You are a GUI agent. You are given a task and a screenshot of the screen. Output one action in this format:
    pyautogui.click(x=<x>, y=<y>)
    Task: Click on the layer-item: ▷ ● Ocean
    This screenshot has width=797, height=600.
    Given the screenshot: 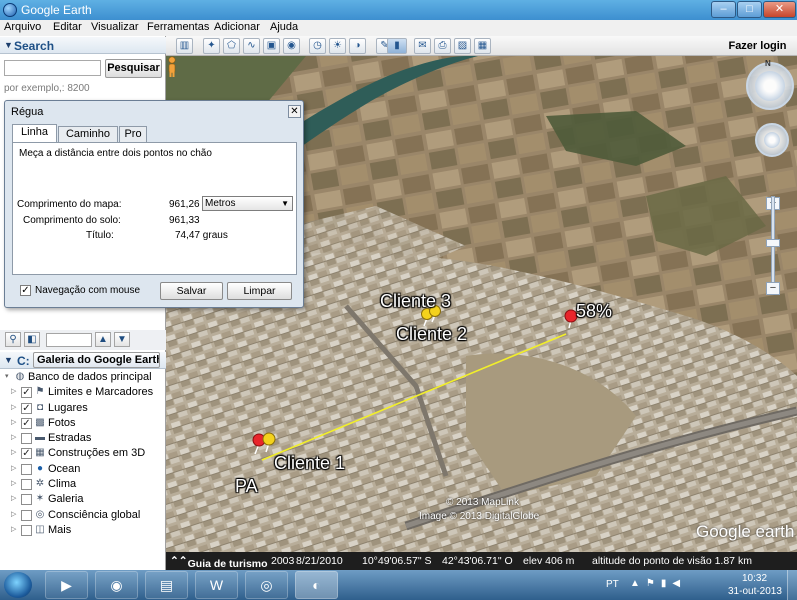 What is the action you would take?
    pyautogui.click(x=83, y=469)
    